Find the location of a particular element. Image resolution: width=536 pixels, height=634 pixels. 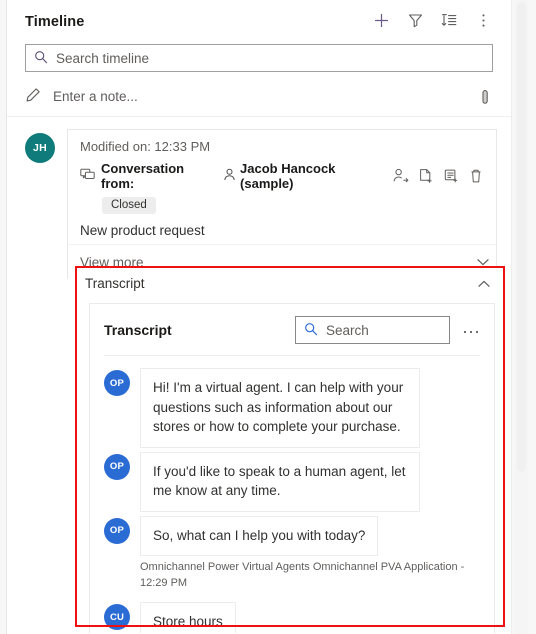

trash-icon is located at coordinates (476, 176).